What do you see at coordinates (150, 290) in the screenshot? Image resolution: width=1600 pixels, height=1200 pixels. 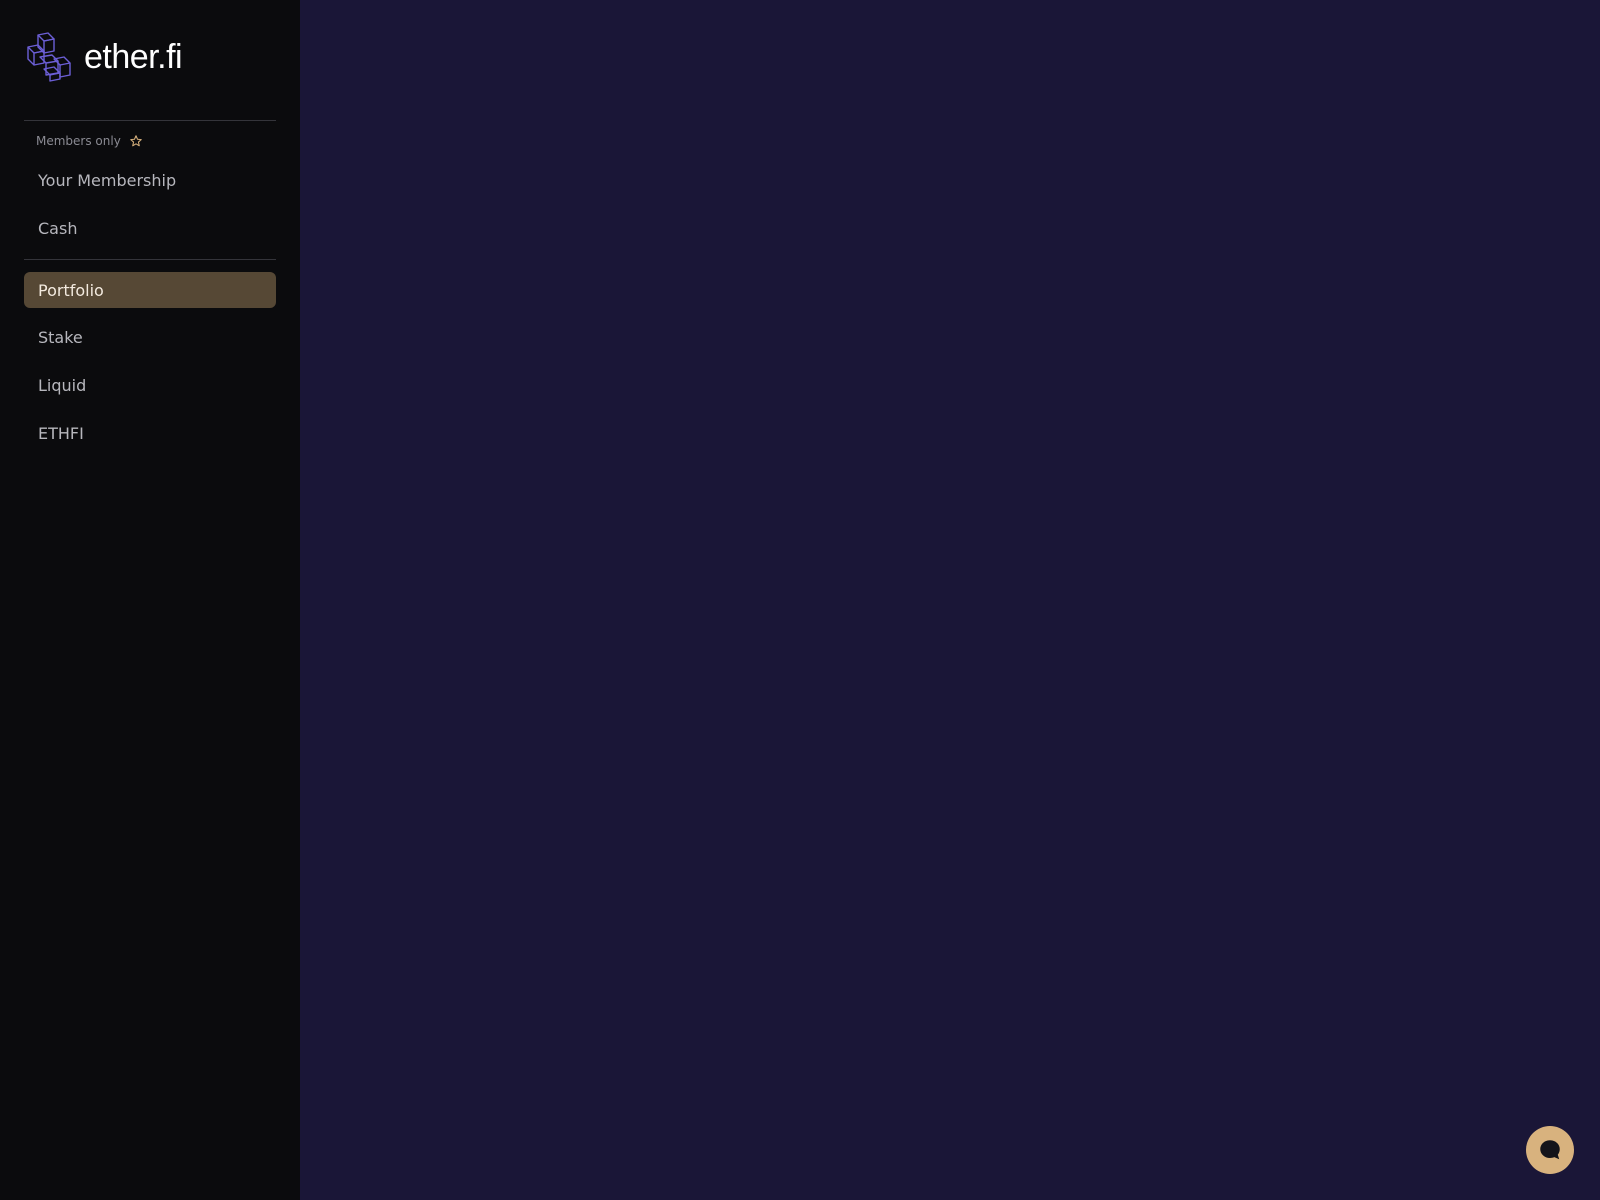 I see `sidebar-item-portfolio: Portfolio` at bounding box center [150, 290].